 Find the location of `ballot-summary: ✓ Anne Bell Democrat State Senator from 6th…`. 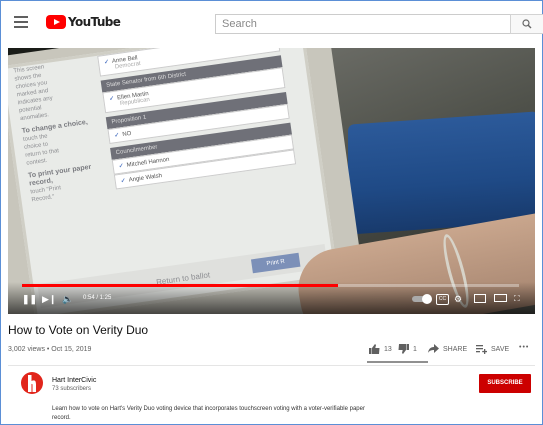

ballot-summary: ✓ Anne Bell Democrat State Senator from 6th… is located at coordinates (197, 119).